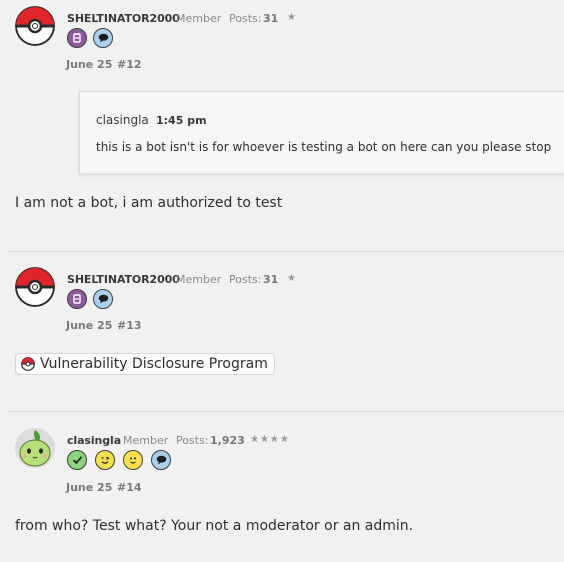 The height and width of the screenshot is (562, 564). Describe the element at coordinates (129, 487) in the screenshot. I see `post-number: #14` at that location.